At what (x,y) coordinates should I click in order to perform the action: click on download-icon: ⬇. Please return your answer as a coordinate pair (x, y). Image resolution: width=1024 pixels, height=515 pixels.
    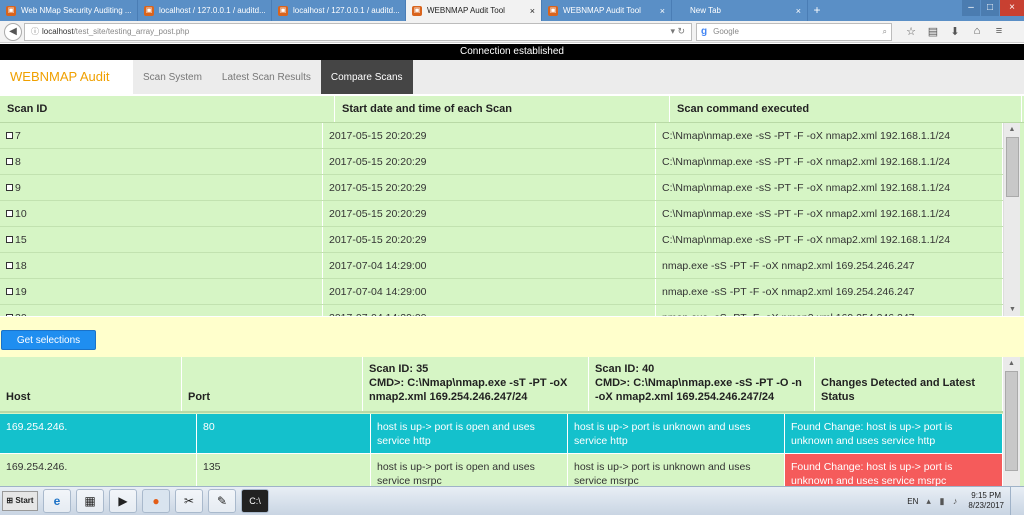
    Looking at the image, I should click on (955, 31).